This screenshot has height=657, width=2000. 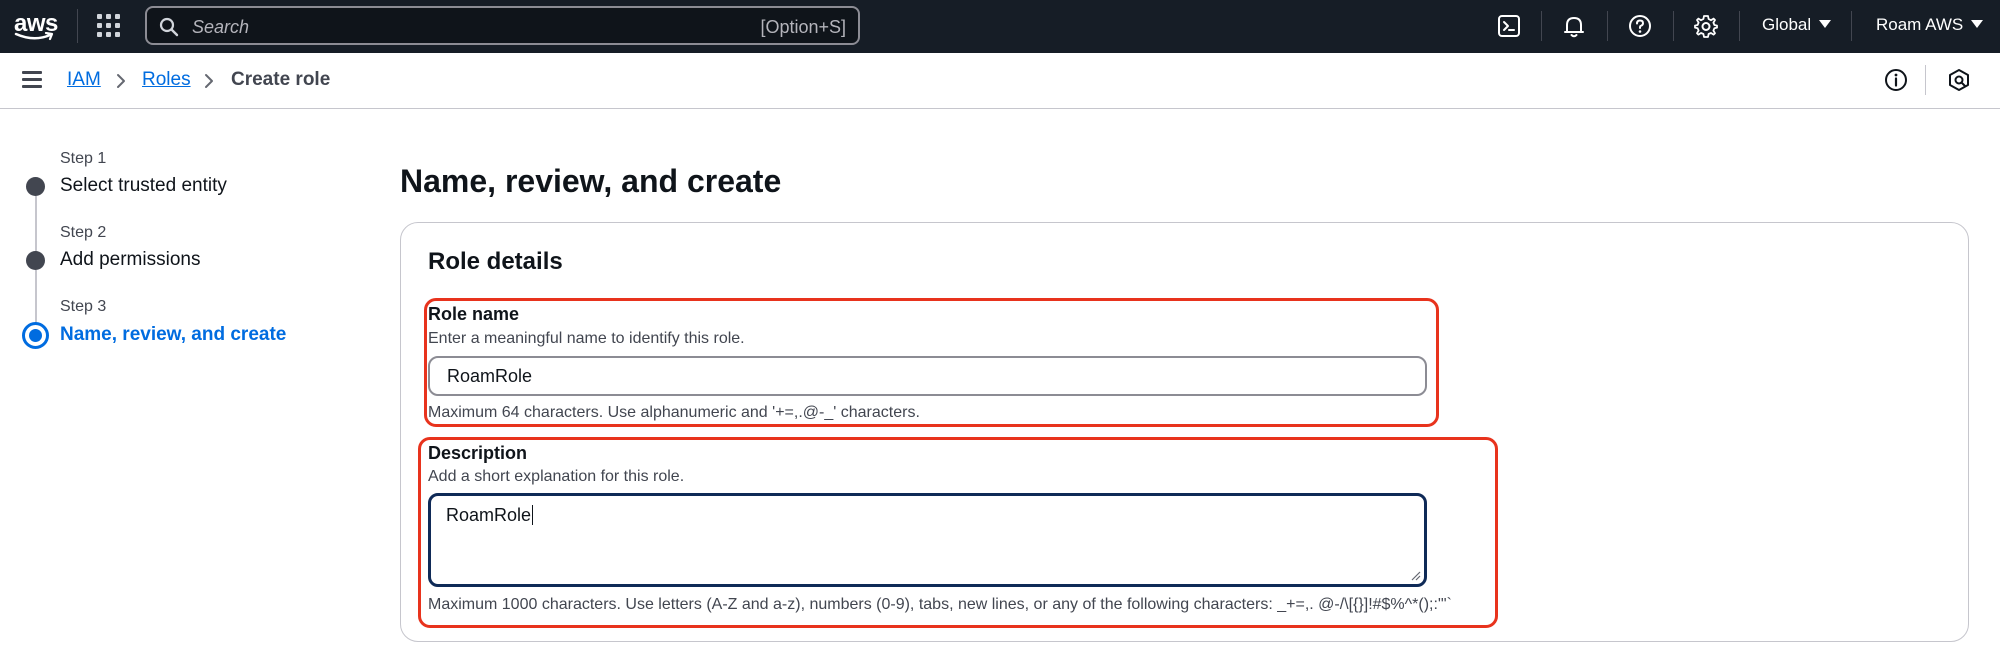 What do you see at coordinates (1920, 24) in the screenshot?
I see `account-label: Roam AWS` at bounding box center [1920, 24].